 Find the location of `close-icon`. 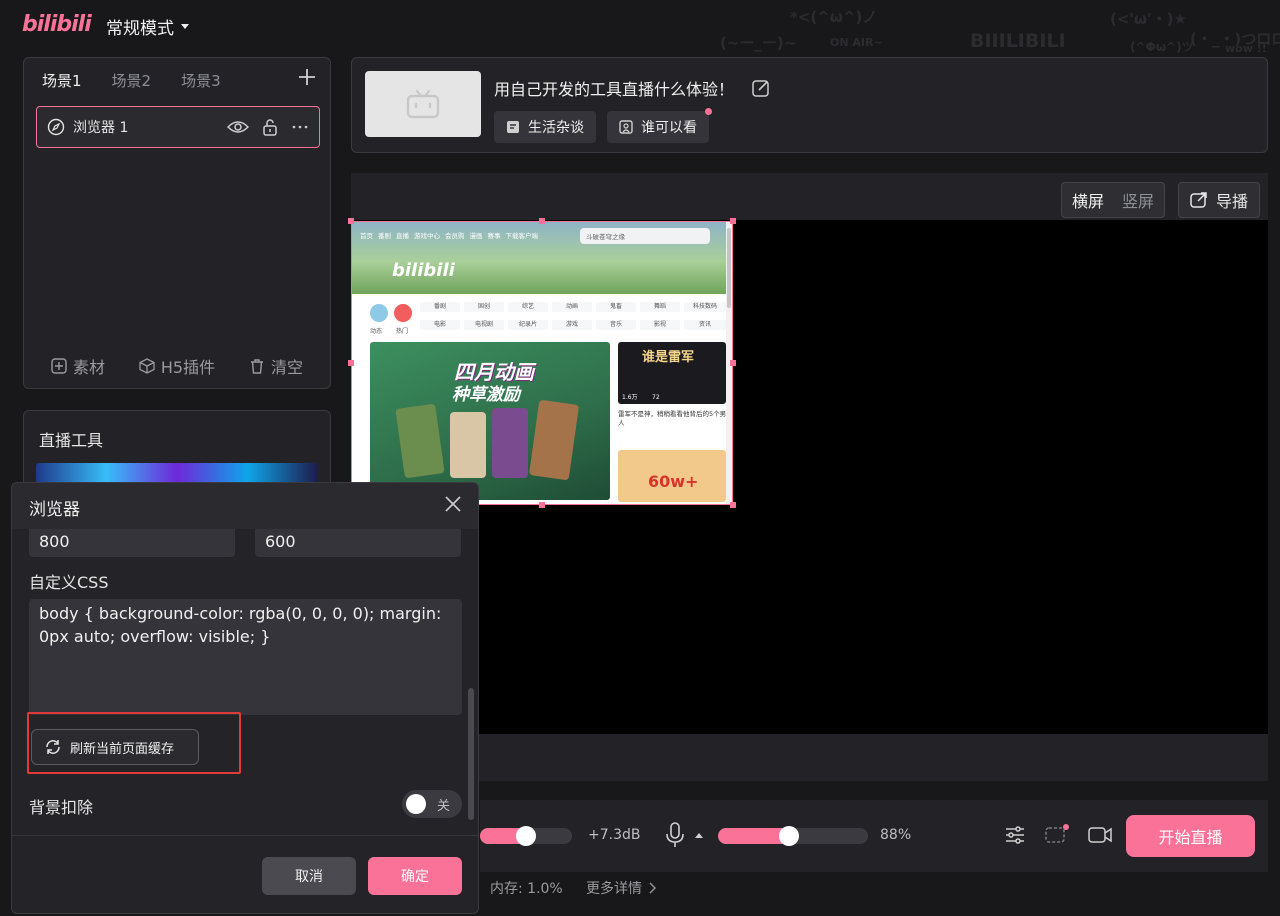

close-icon is located at coordinates (453, 504).